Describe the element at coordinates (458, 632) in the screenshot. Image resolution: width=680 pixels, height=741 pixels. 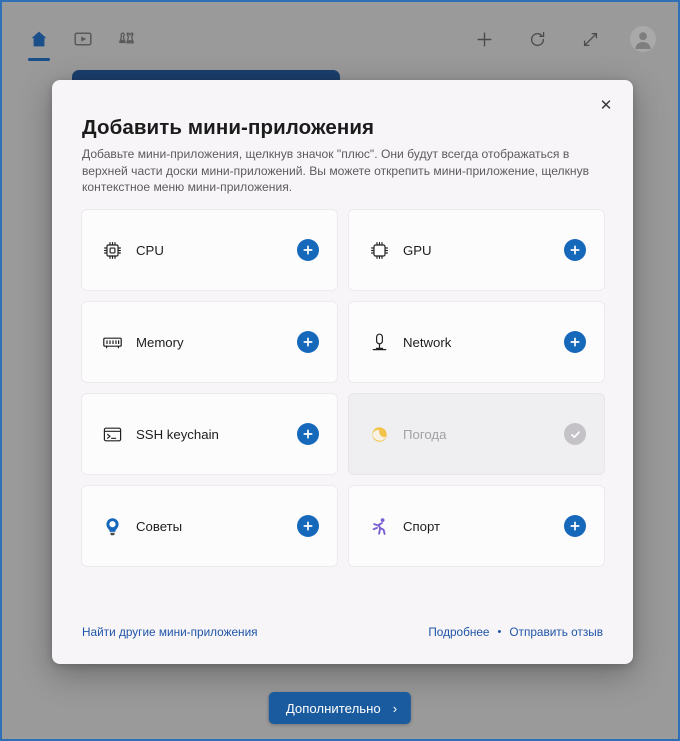
I see `learn-more-link: Подробнее` at that location.